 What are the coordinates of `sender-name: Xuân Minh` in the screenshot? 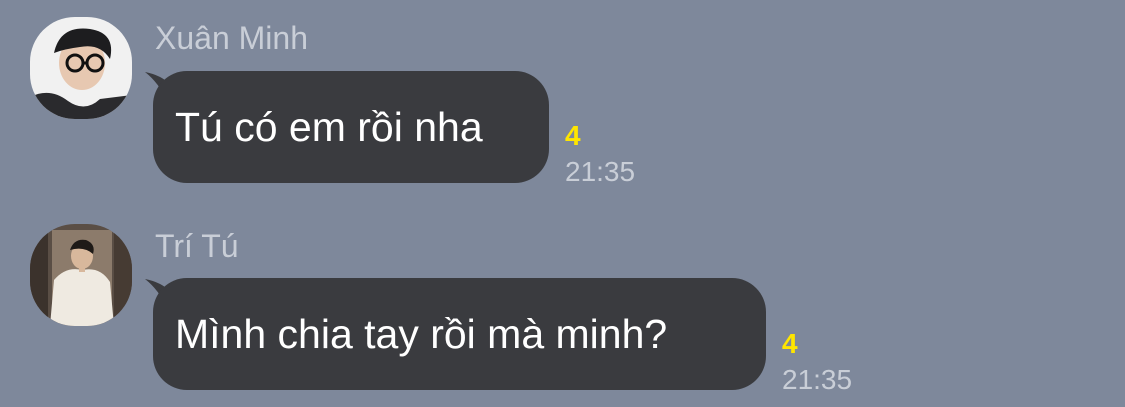 It's located at (231, 38).